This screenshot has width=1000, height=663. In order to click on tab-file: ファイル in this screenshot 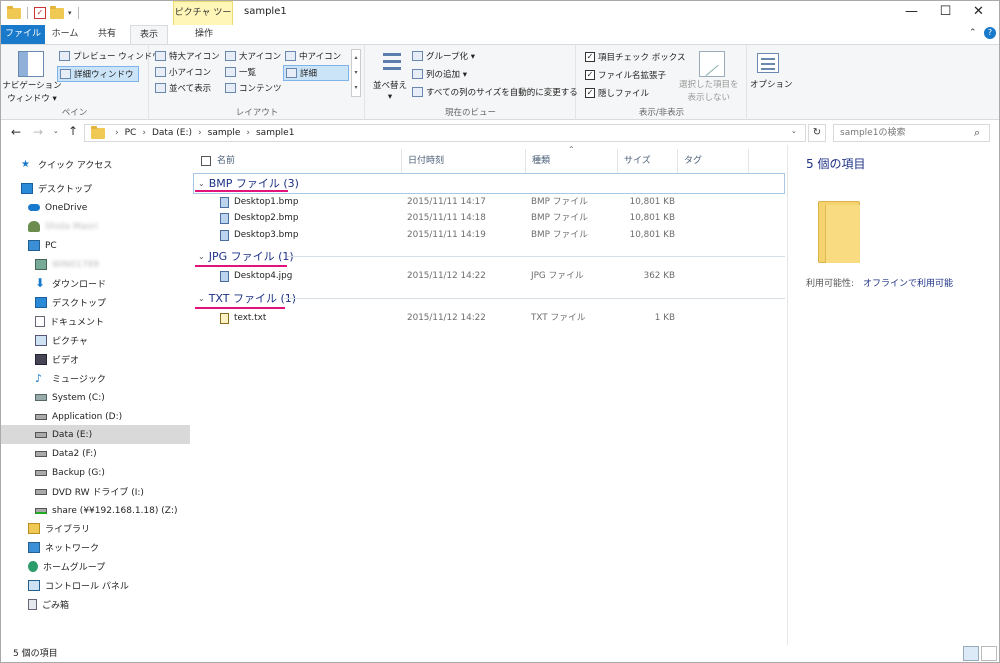, I will do `click(23, 34)`.